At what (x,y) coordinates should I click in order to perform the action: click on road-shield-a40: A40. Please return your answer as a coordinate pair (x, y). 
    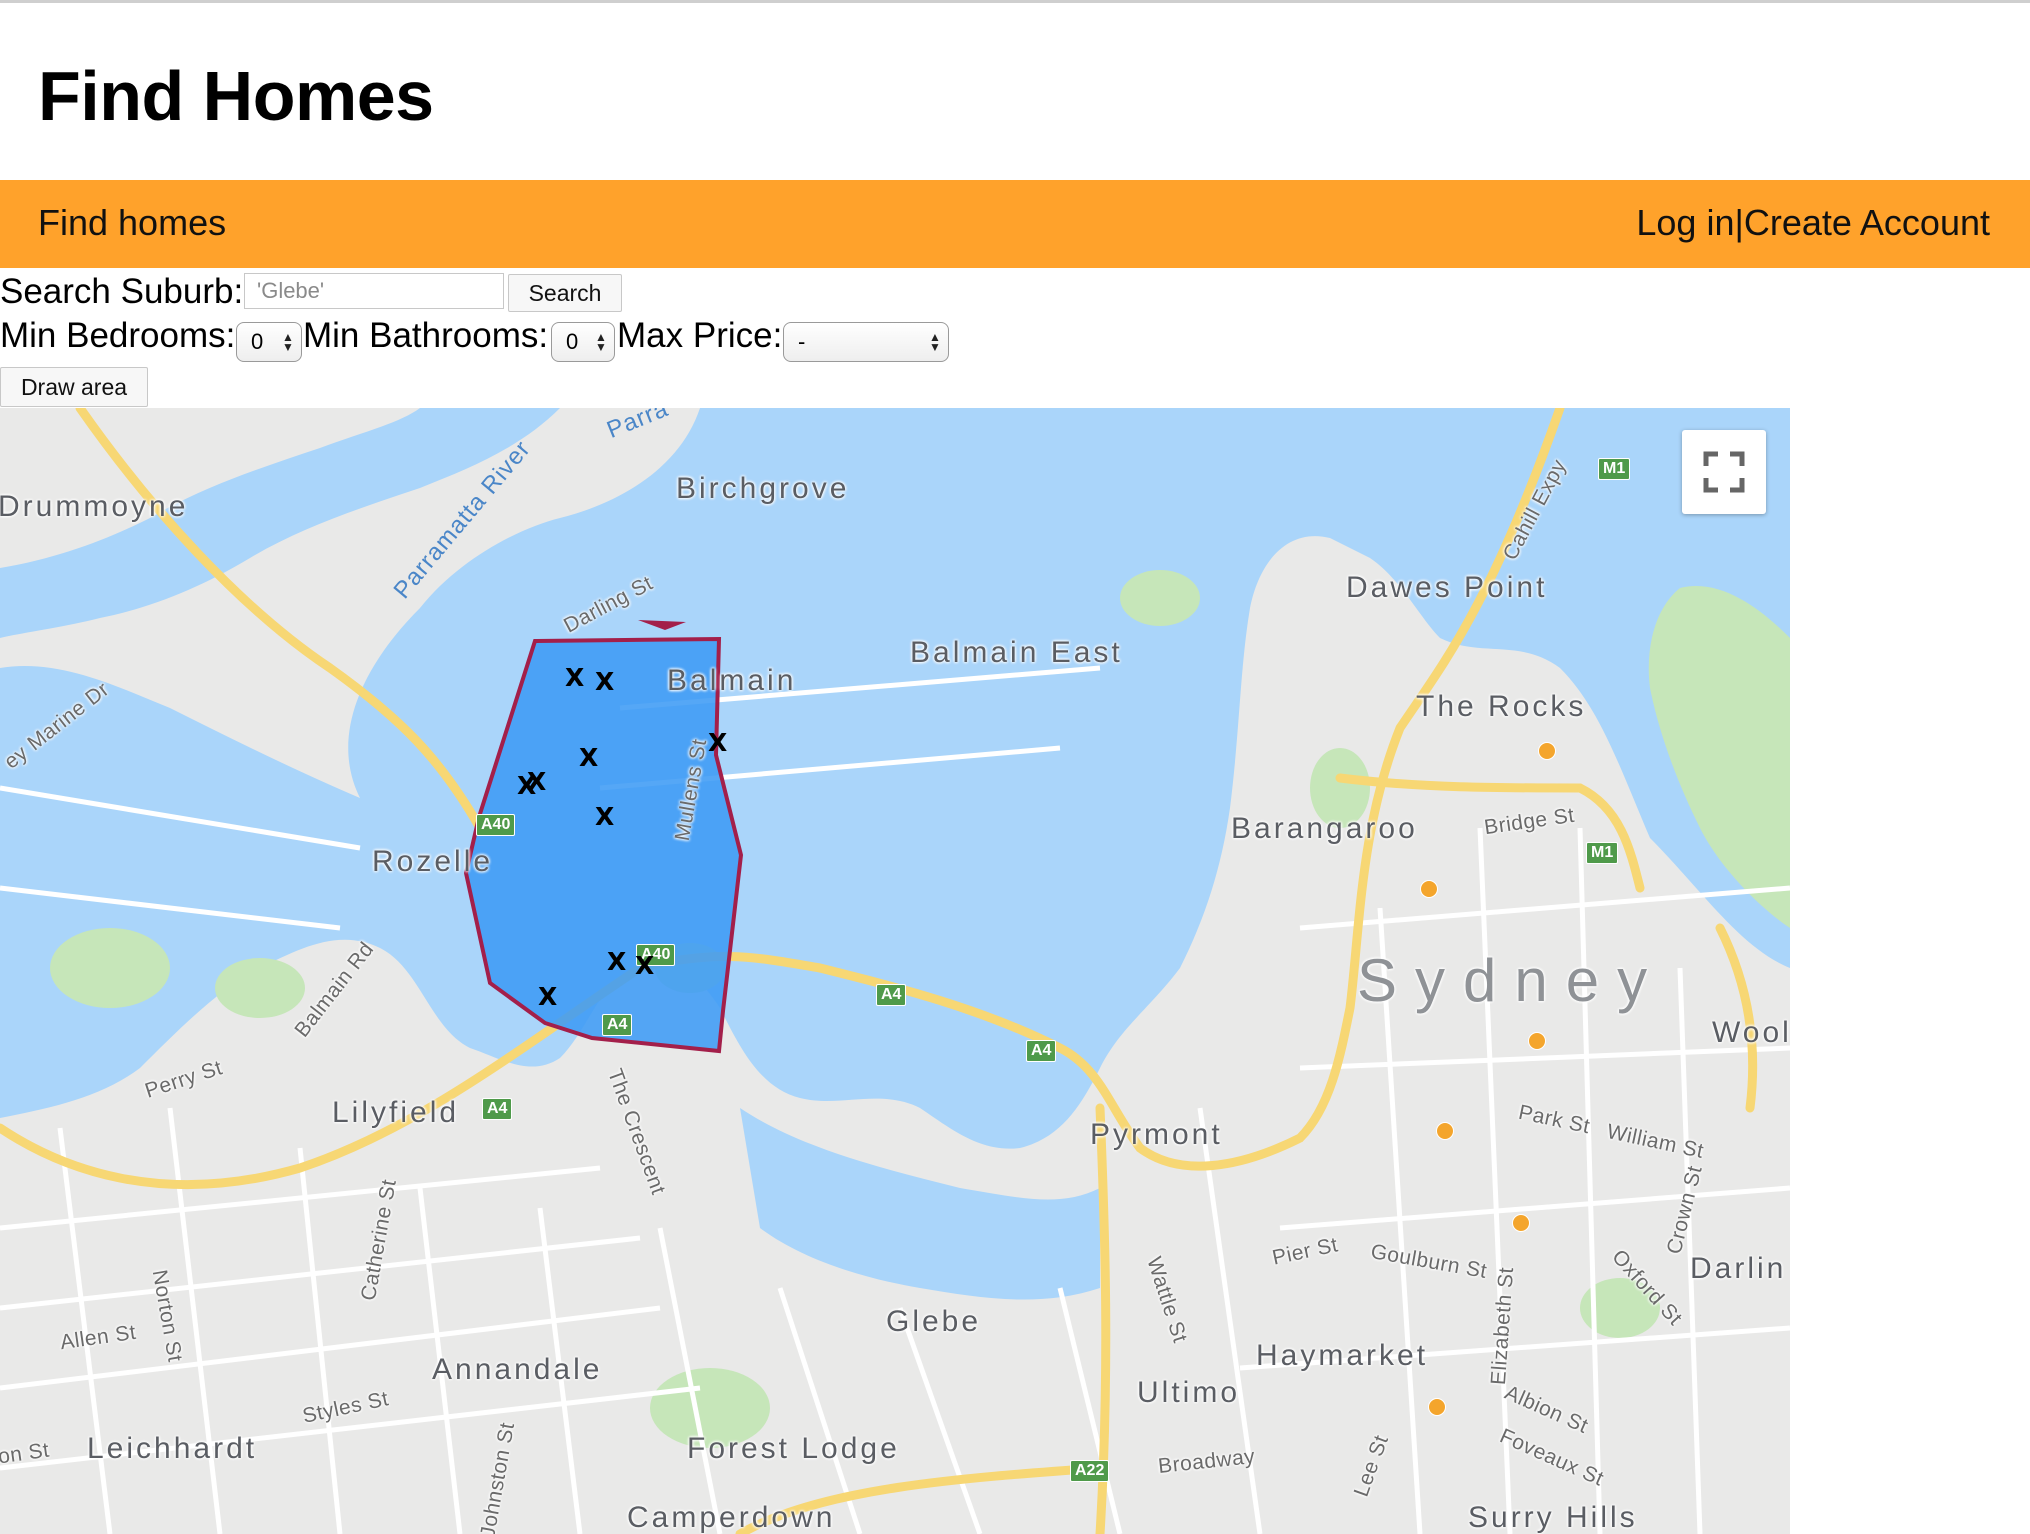
    Looking at the image, I should click on (496, 825).